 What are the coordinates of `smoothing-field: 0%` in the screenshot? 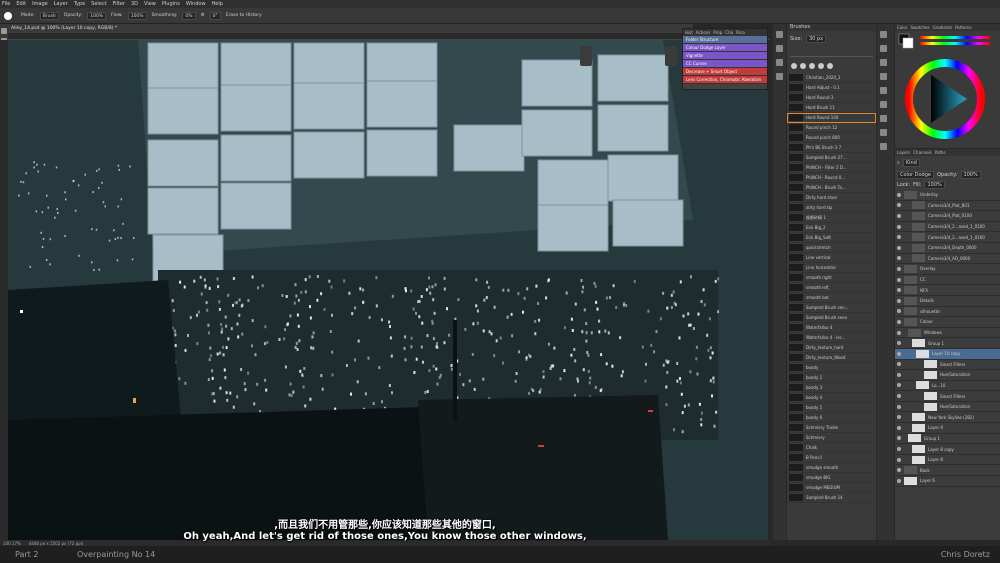 It's located at (189, 15).